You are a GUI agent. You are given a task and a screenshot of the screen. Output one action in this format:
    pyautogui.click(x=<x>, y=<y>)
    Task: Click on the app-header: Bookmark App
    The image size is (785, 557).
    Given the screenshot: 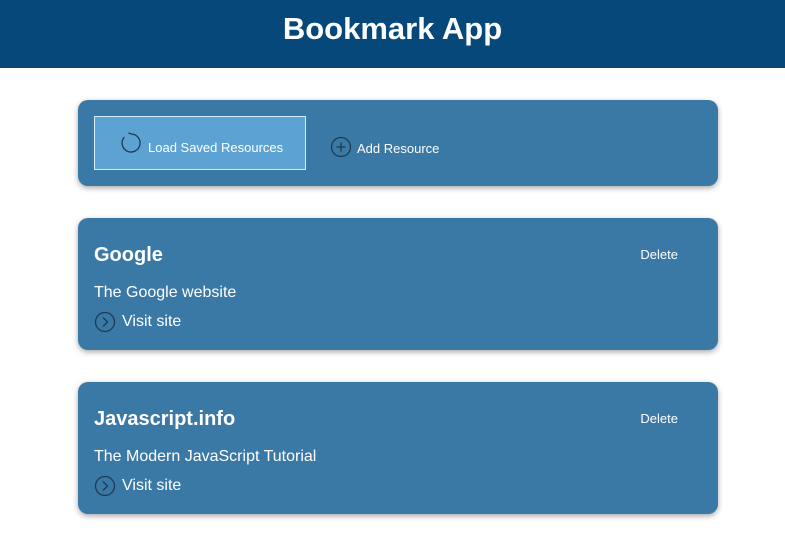 What is the action you would take?
    pyautogui.click(x=392, y=34)
    